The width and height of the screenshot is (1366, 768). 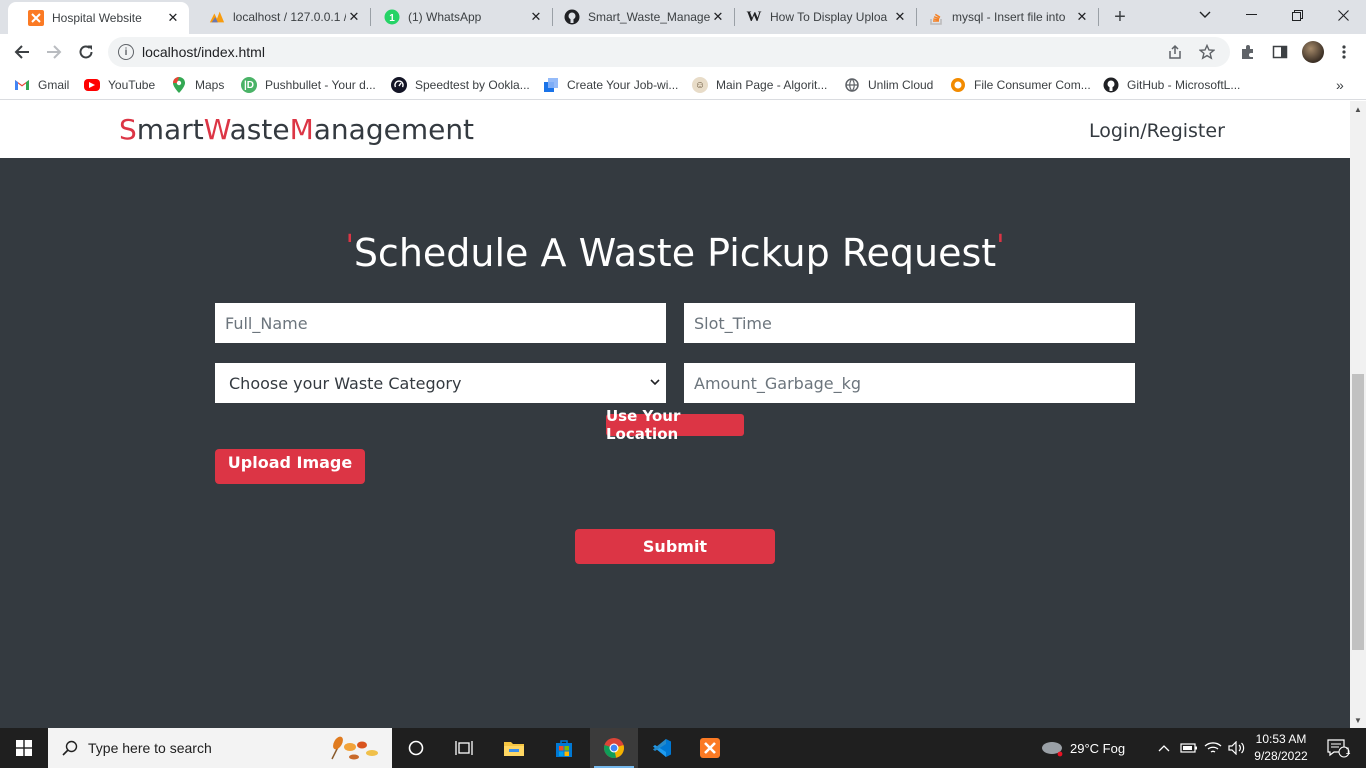 What do you see at coordinates (778, 383) in the screenshot?
I see `amount-garbage-placeholder: Amount_Garbage_kg` at bounding box center [778, 383].